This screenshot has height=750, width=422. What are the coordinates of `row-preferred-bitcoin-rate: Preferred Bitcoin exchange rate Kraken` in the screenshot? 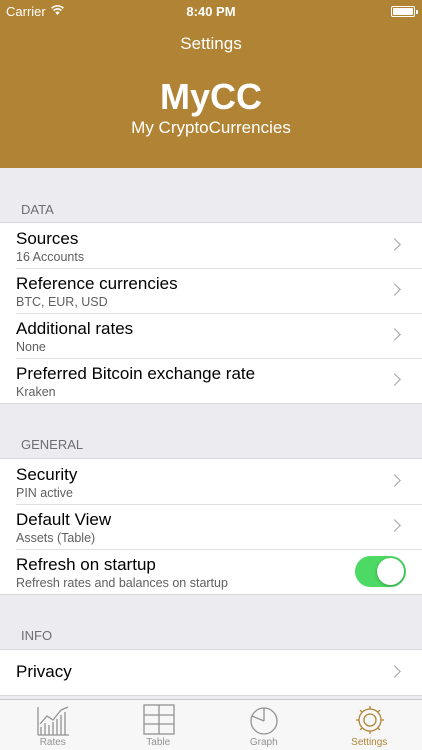 It's located at (211, 380).